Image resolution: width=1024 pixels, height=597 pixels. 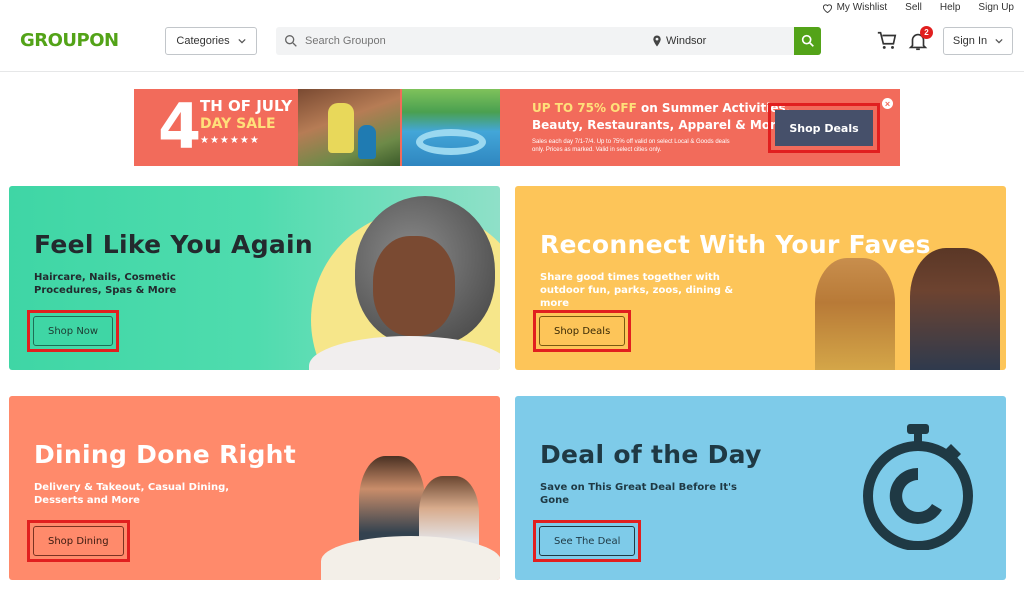 What do you see at coordinates (658, 125) in the screenshot?
I see `promo-headline-2: Beauty, Restaurants, Apparel & More` at bounding box center [658, 125].